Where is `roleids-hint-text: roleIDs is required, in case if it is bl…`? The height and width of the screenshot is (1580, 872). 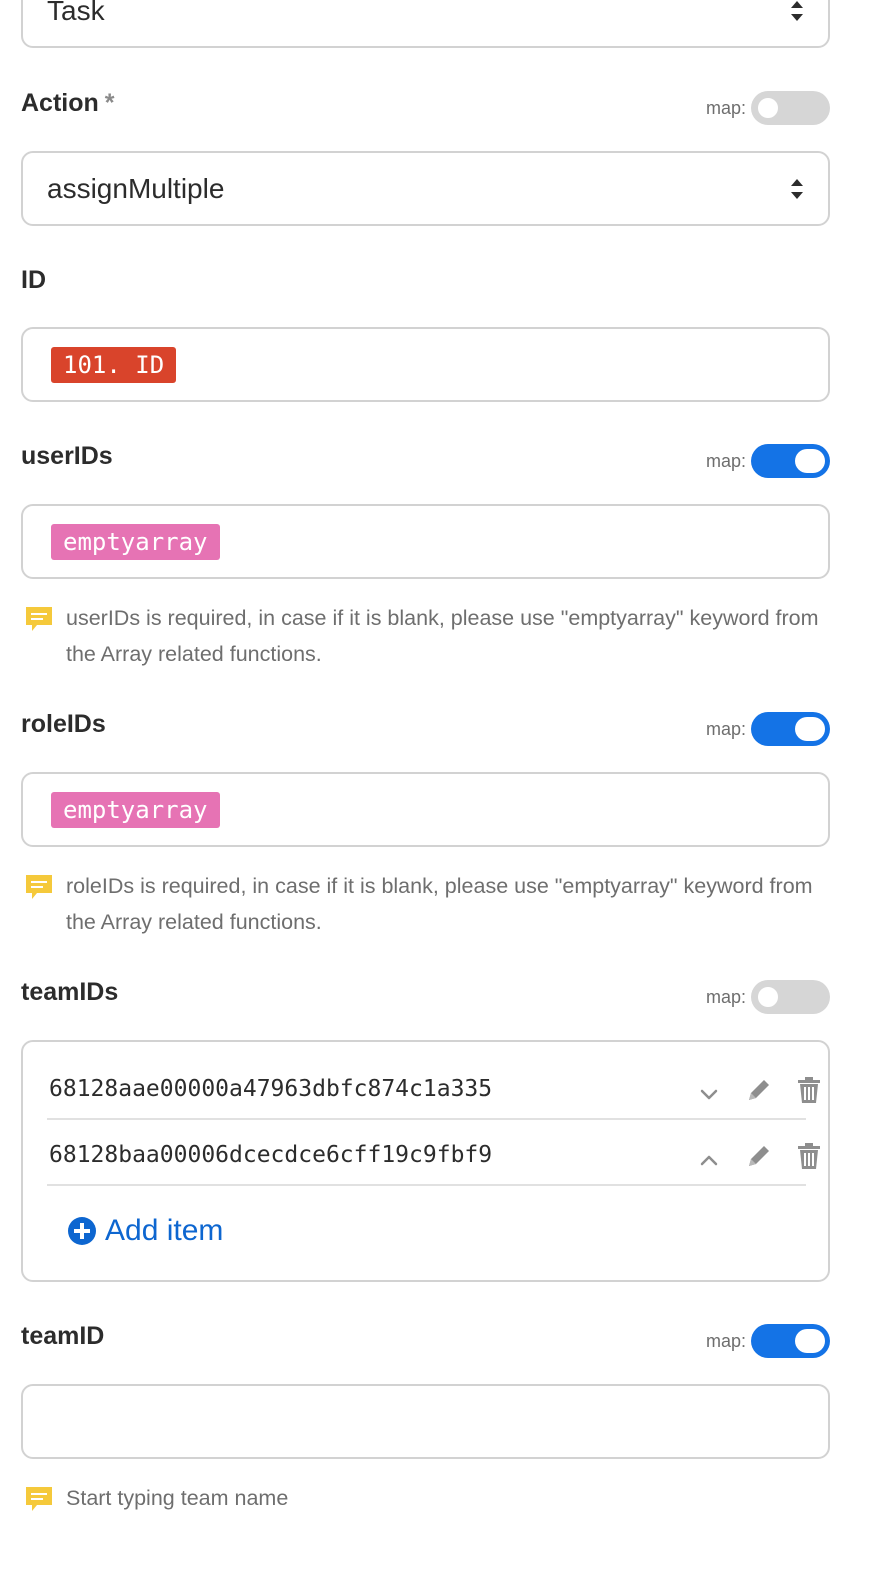
roleids-hint-text: roleIDs is required, in case if it is bl… is located at coordinates (439, 904).